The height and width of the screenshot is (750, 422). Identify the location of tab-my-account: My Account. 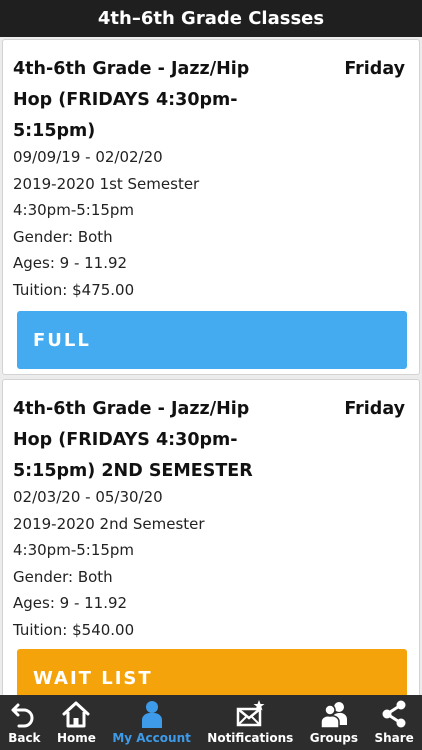
(151, 722).